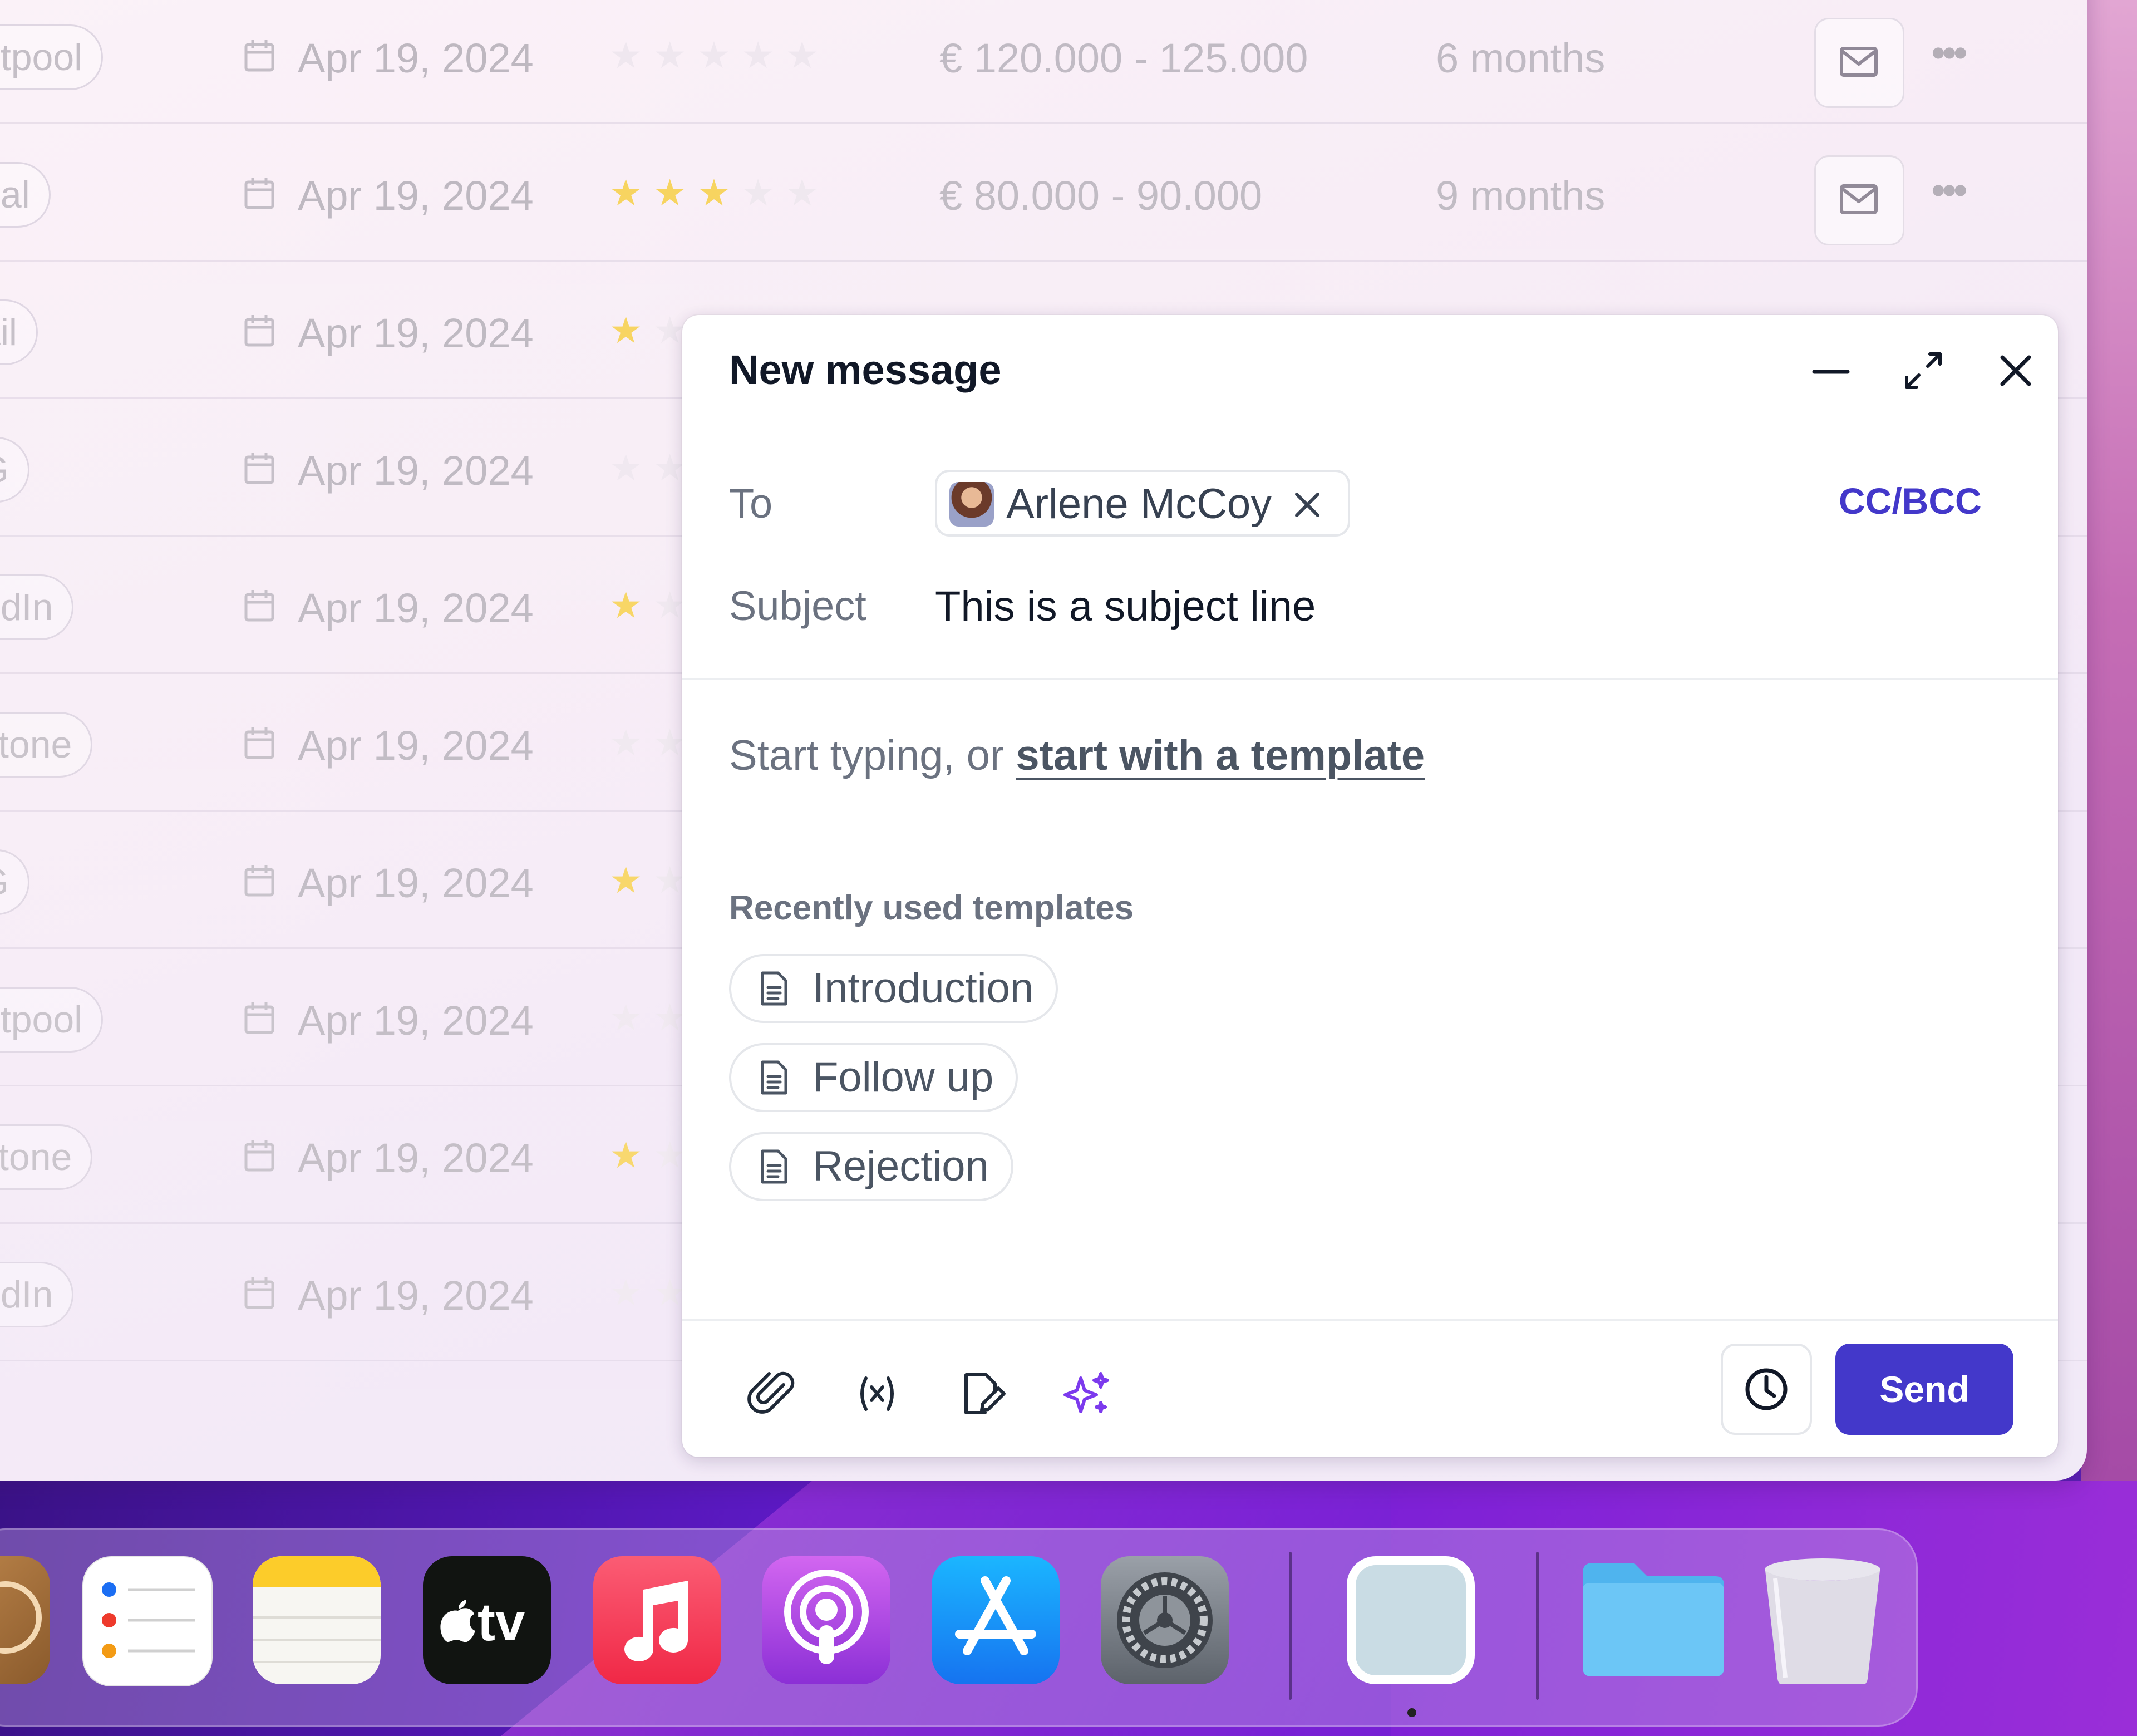  Describe the element at coordinates (772, 1394) in the screenshot. I see `paperclip-icon` at that location.